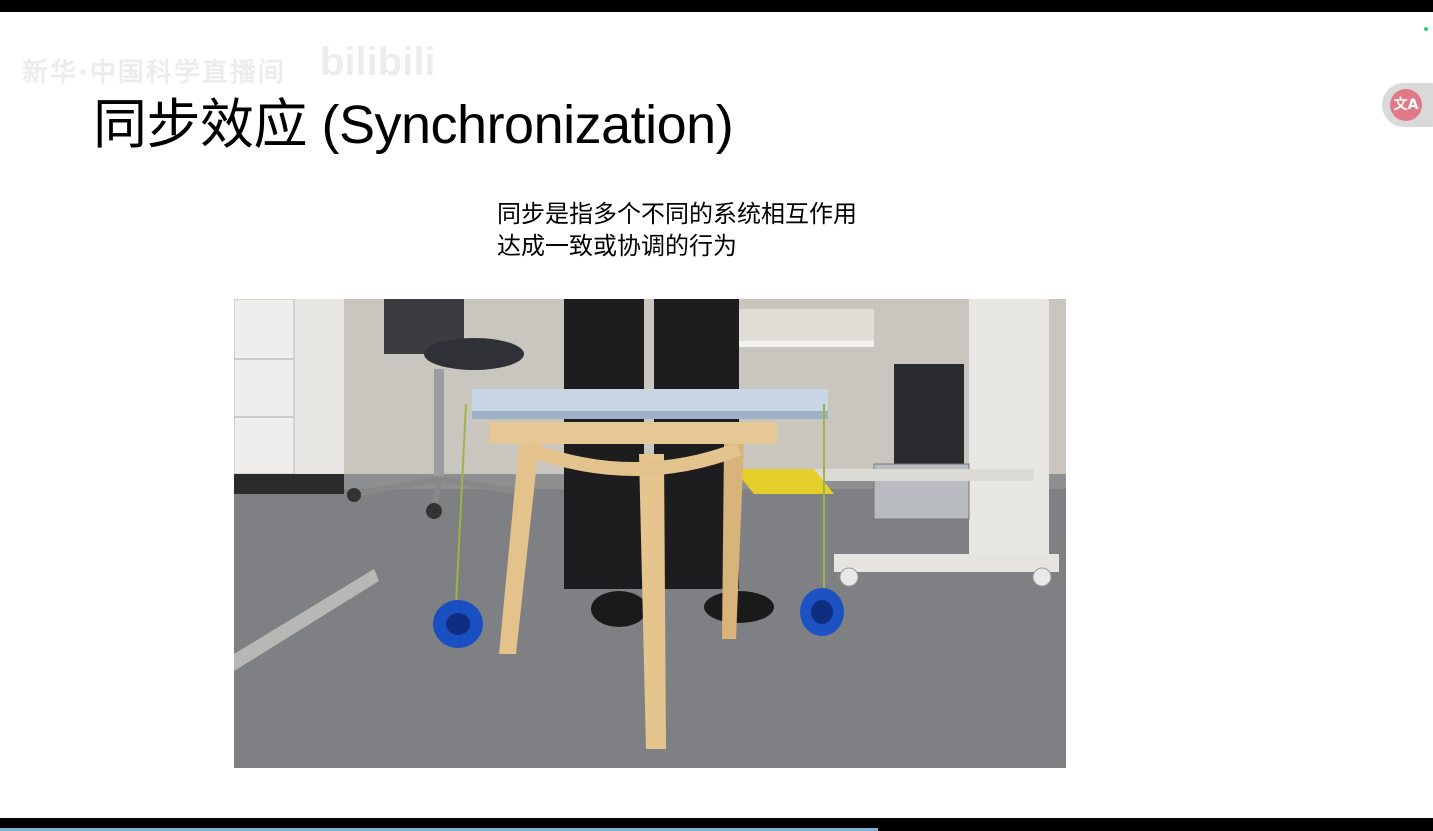 Image resolution: width=1433 pixels, height=831 pixels. Describe the element at coordinates (1426, 29) in the screenshot. I see `status-dot` at that location.